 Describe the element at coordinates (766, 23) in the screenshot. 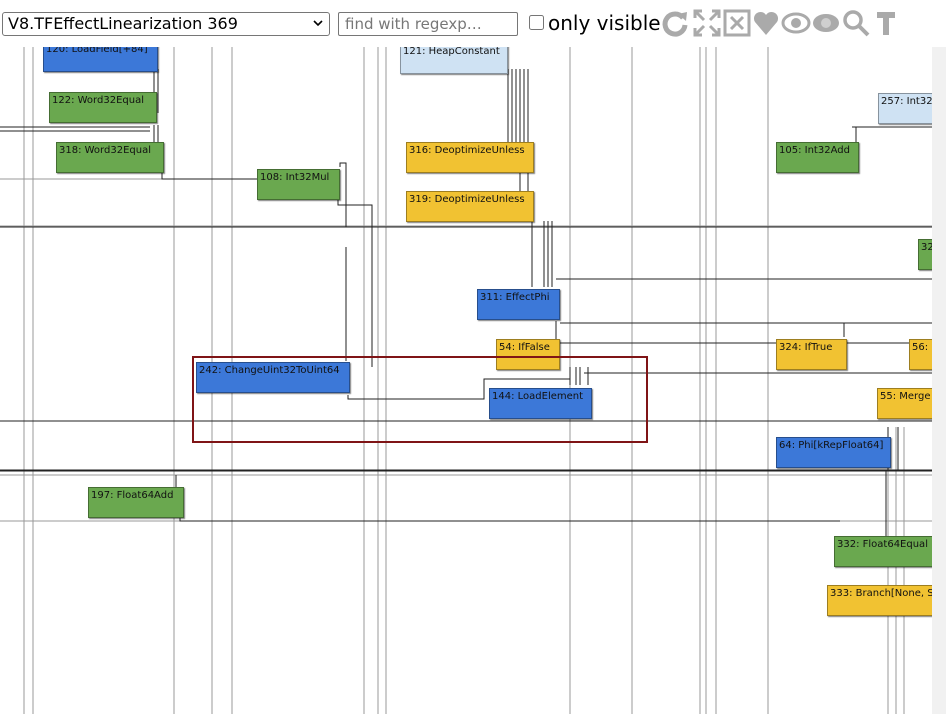

I see `hide-selected-icon` at that location.